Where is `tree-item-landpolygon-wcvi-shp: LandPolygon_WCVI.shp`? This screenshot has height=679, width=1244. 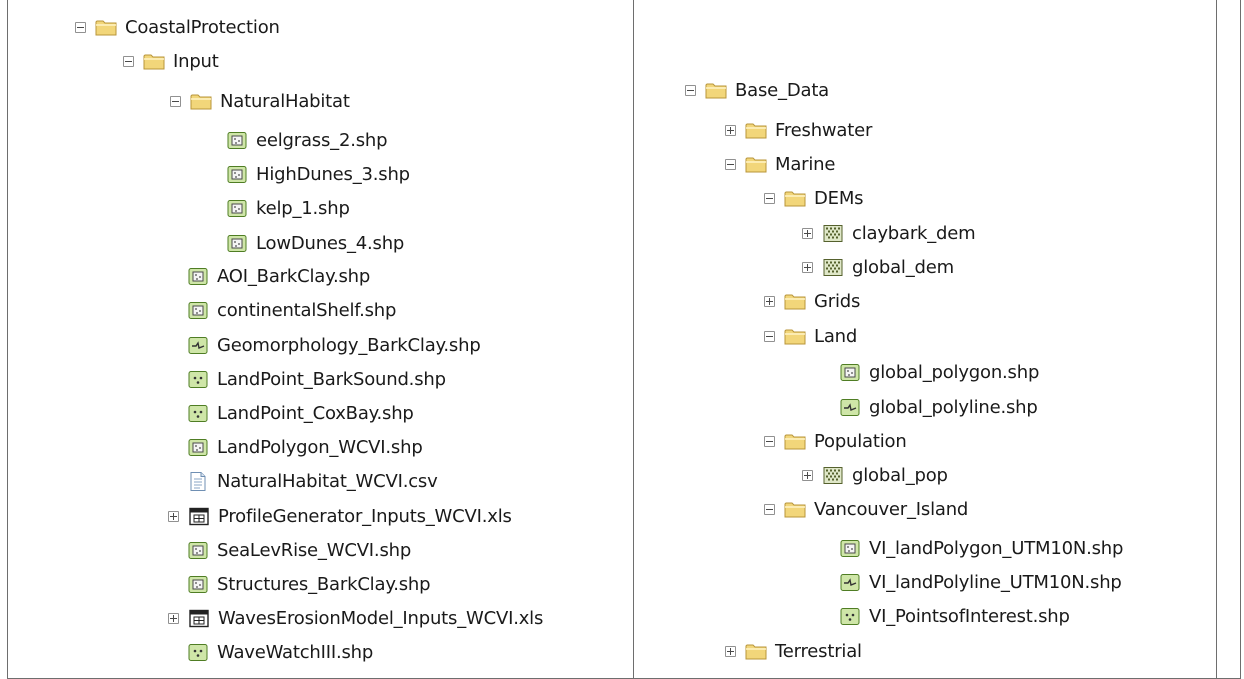 tree-item-landpolygon-wcvi-shp: LandPolygon_WCVI.shp is located at coordinates (295, 447).